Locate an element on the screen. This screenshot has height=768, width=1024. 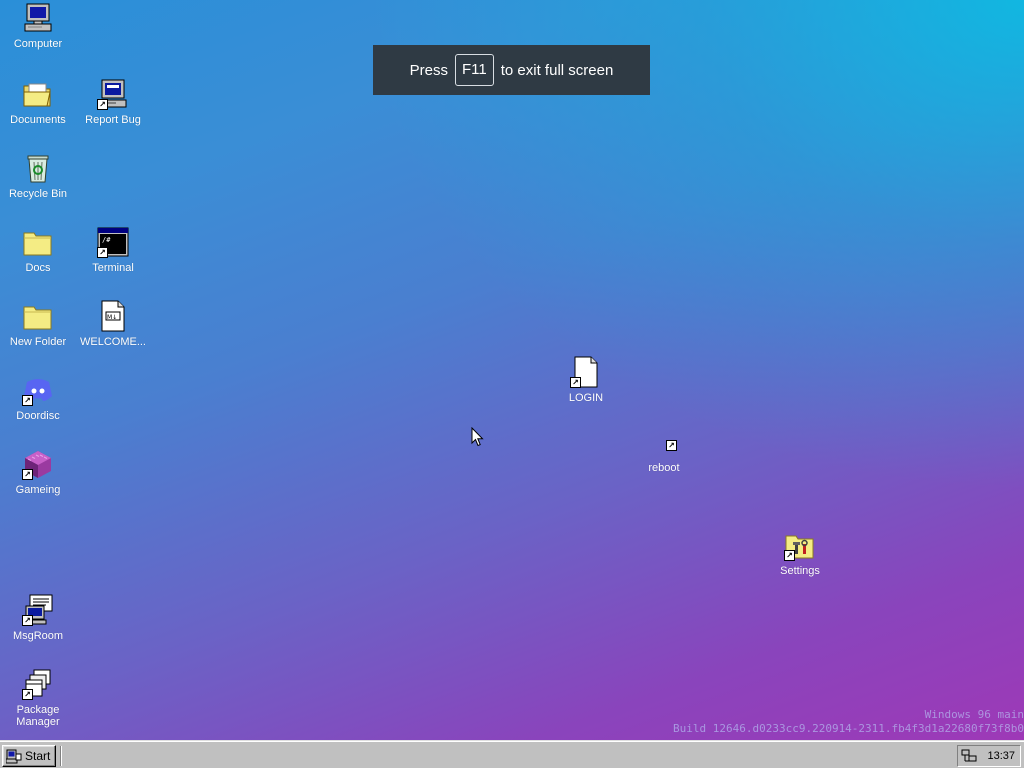
svg-text: M↓ is located at coordinates (112, 317).